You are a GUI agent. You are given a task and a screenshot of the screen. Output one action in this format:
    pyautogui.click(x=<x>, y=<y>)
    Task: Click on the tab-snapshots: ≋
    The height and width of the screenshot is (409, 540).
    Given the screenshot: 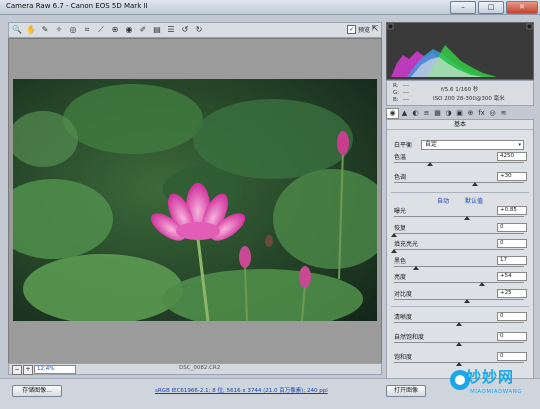 What is the action you would take?
    pyautogui.click(x=503, y=113)
    